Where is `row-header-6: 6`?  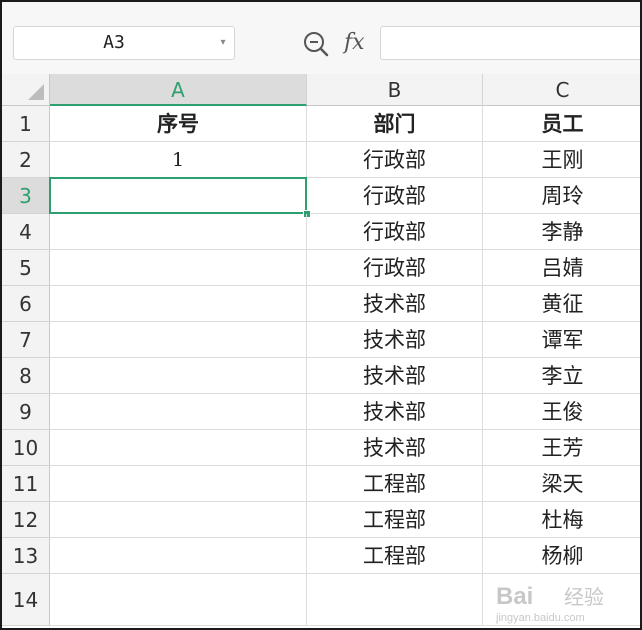
row-header-6: 6 is located at coordinates (26, 304).